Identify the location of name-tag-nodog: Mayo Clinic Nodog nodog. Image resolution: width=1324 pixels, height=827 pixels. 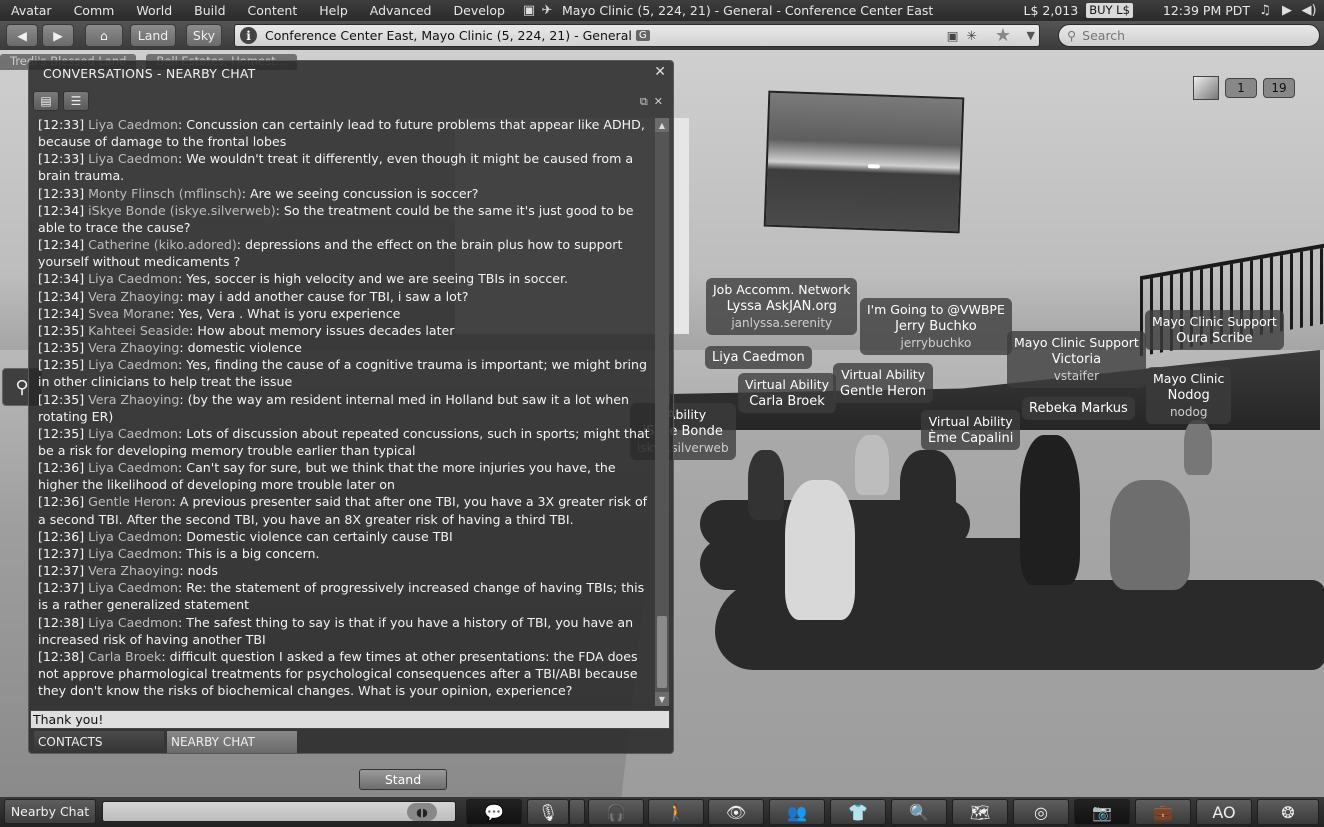
(1189, 395).